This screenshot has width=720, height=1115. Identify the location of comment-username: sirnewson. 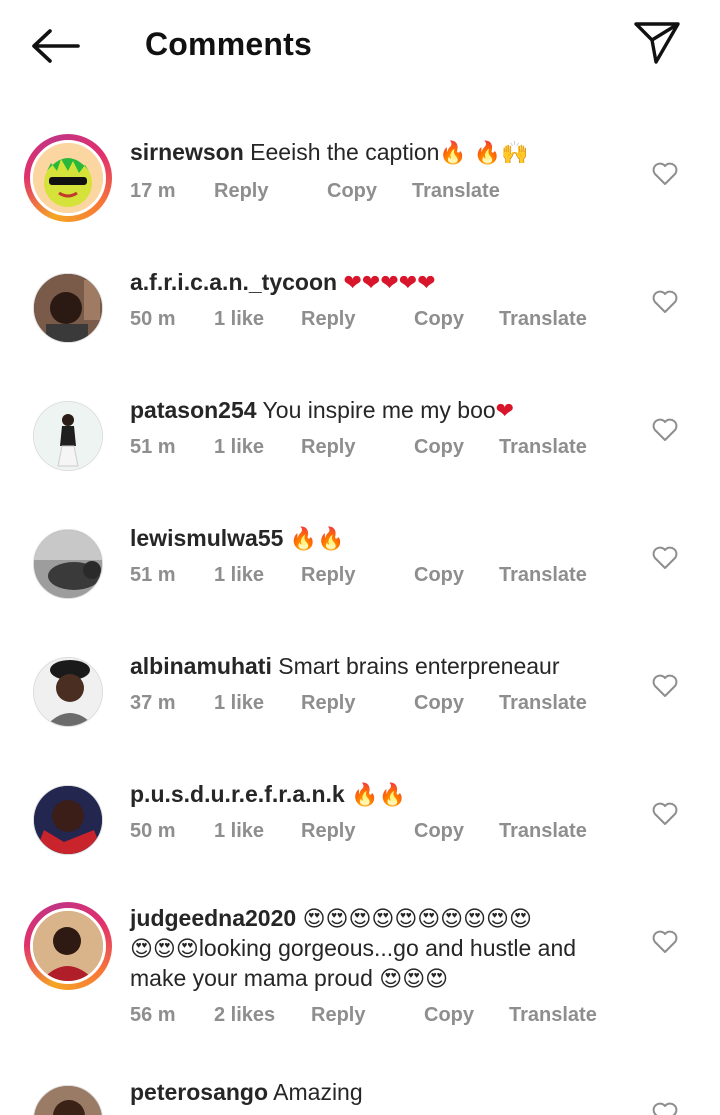
(187, 152).